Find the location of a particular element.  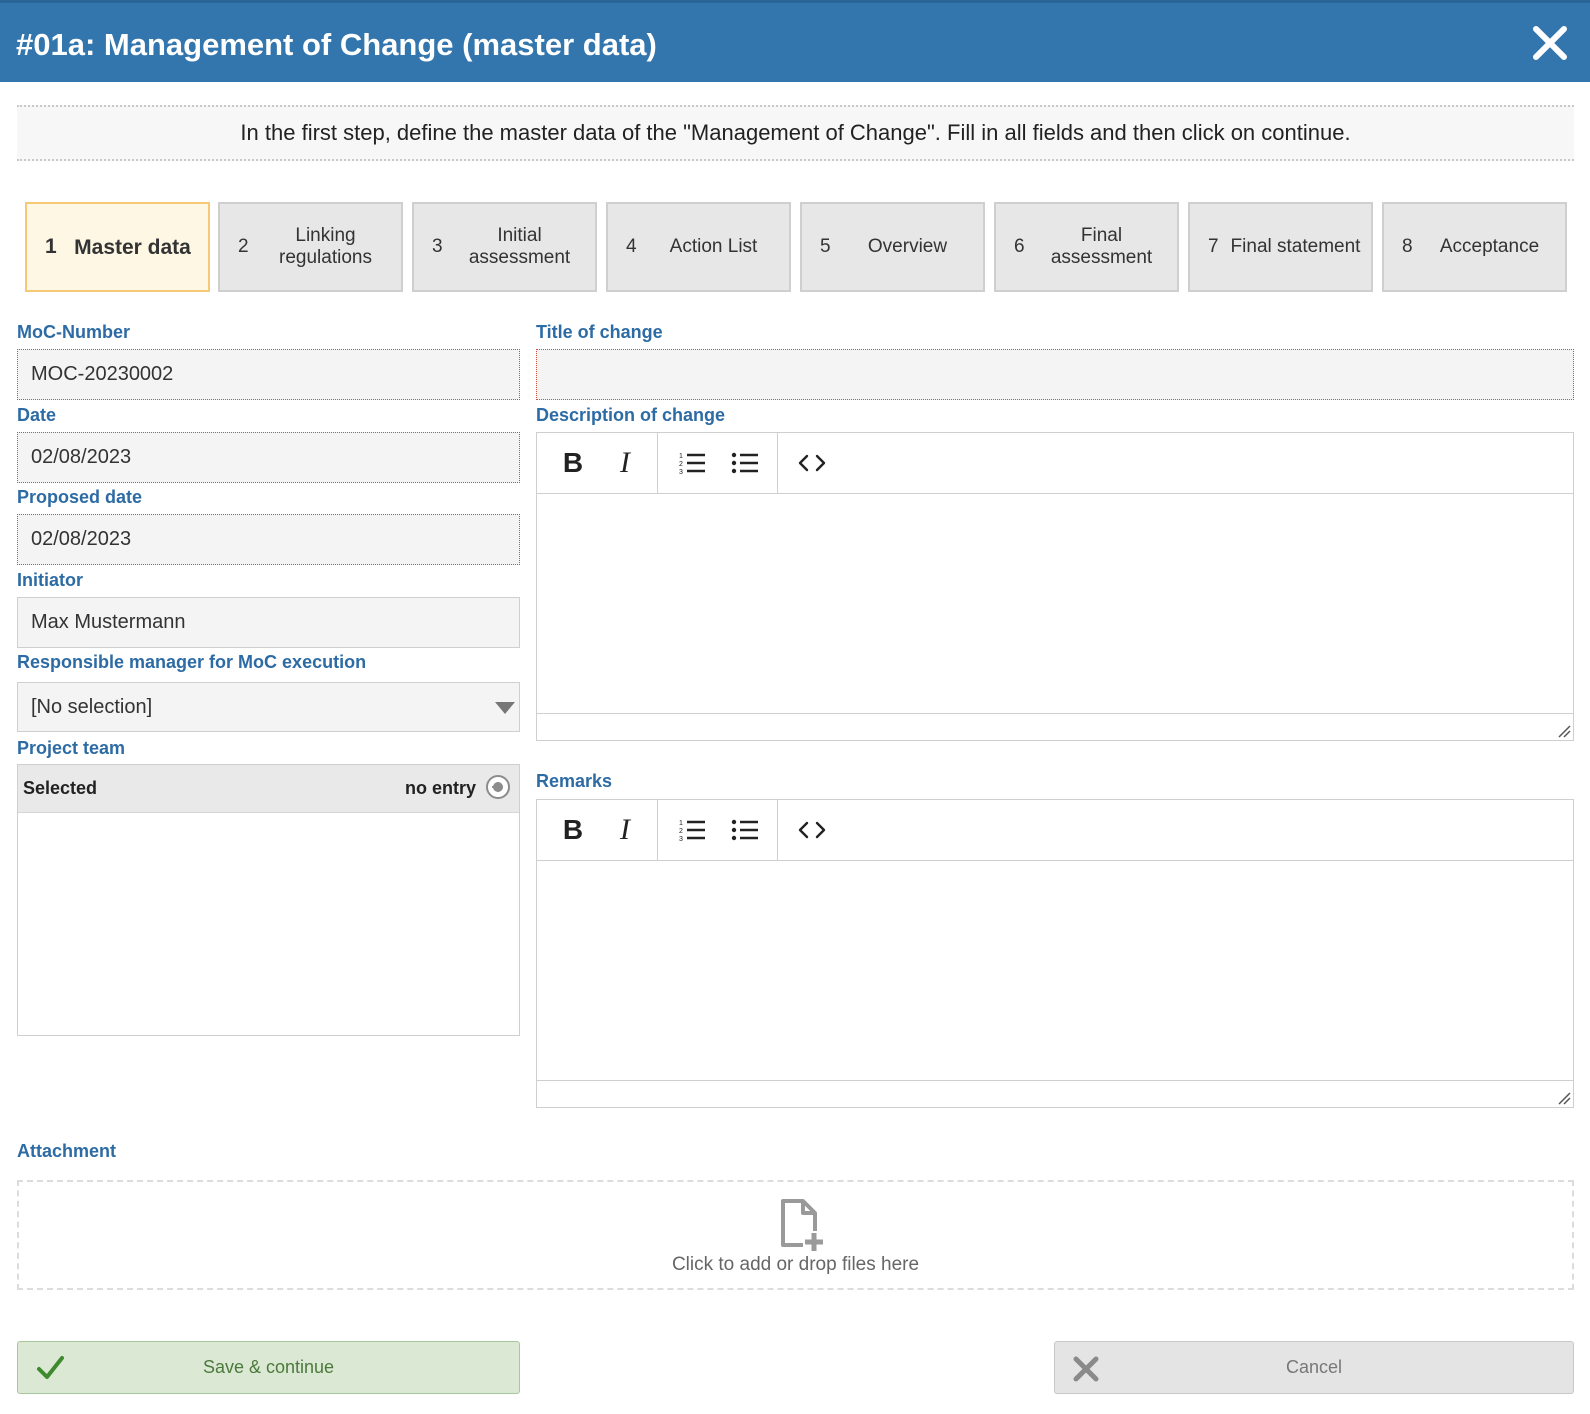

step-number: 7 is located at coordinates (1213, 246).